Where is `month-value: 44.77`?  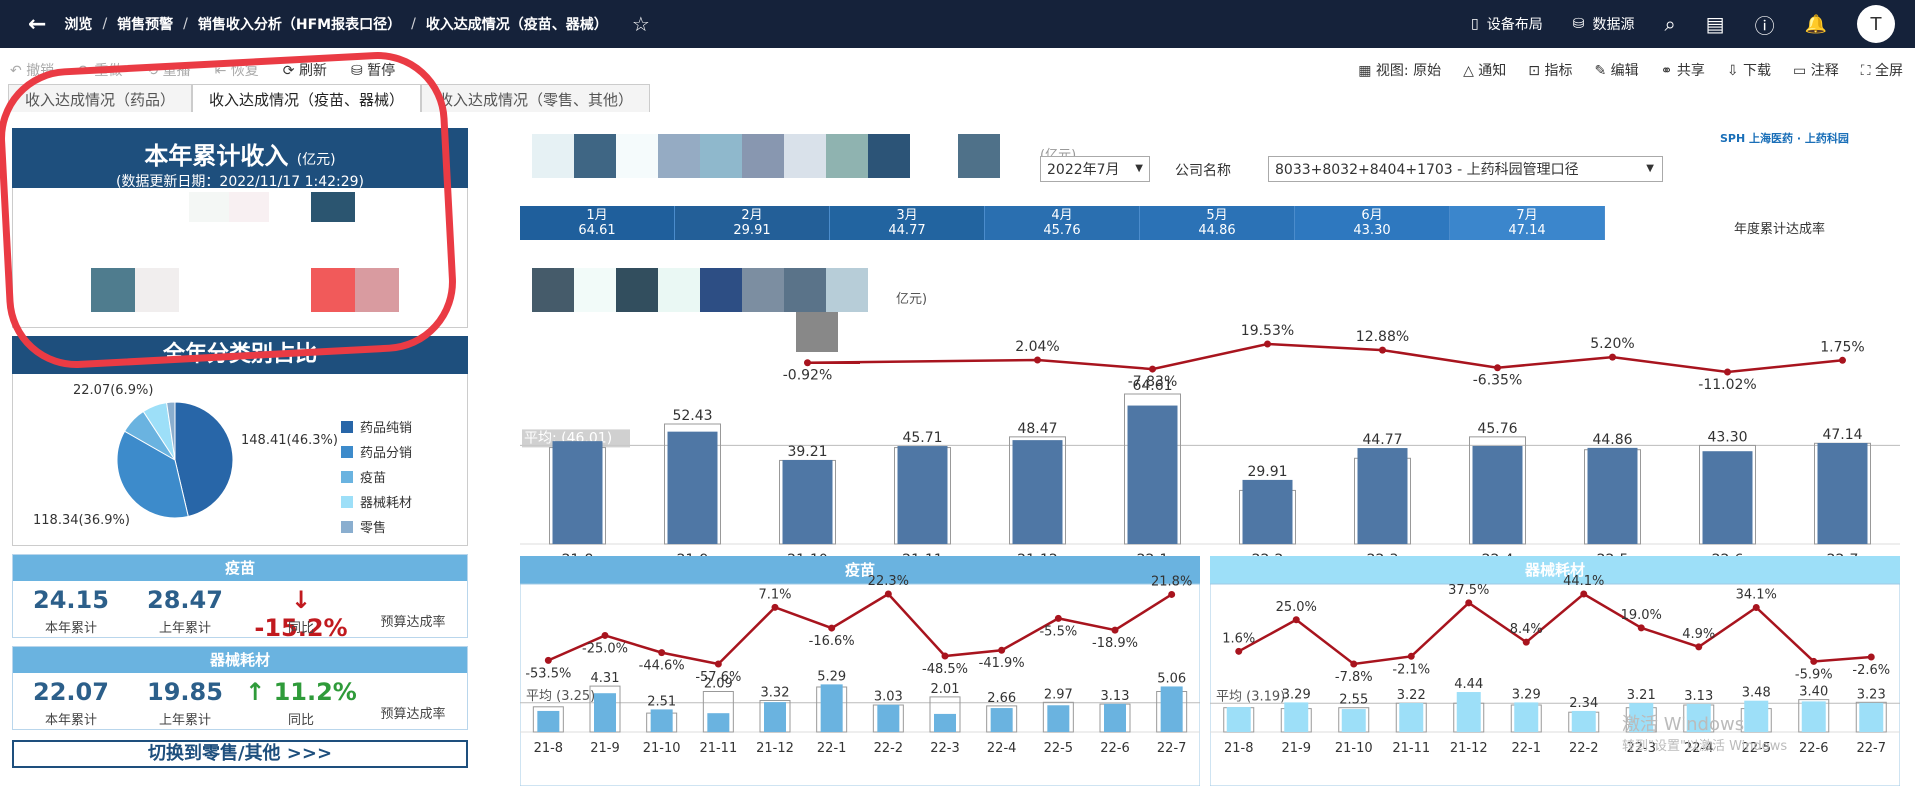
month-value: 44.77 is located at coordinates (907, 230).